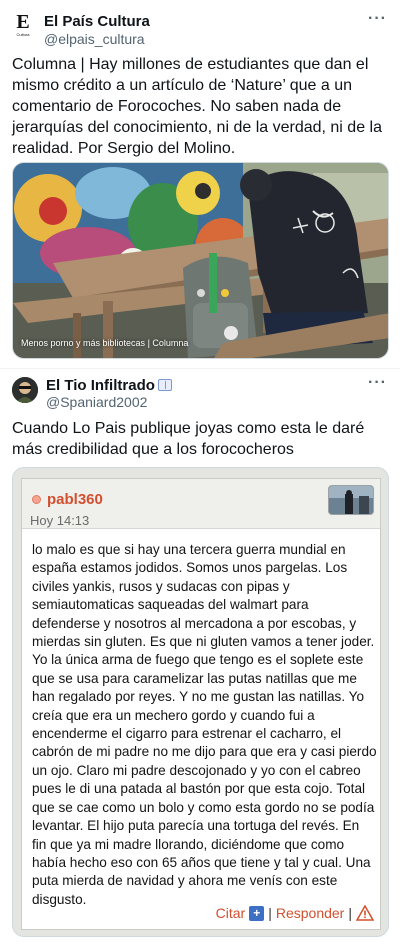 This screenshot has height=944, width=400. What do you see at coordinates (365, 912) in the screenshot?
I see `report-warning-icon` at bounding box center [365, 912].